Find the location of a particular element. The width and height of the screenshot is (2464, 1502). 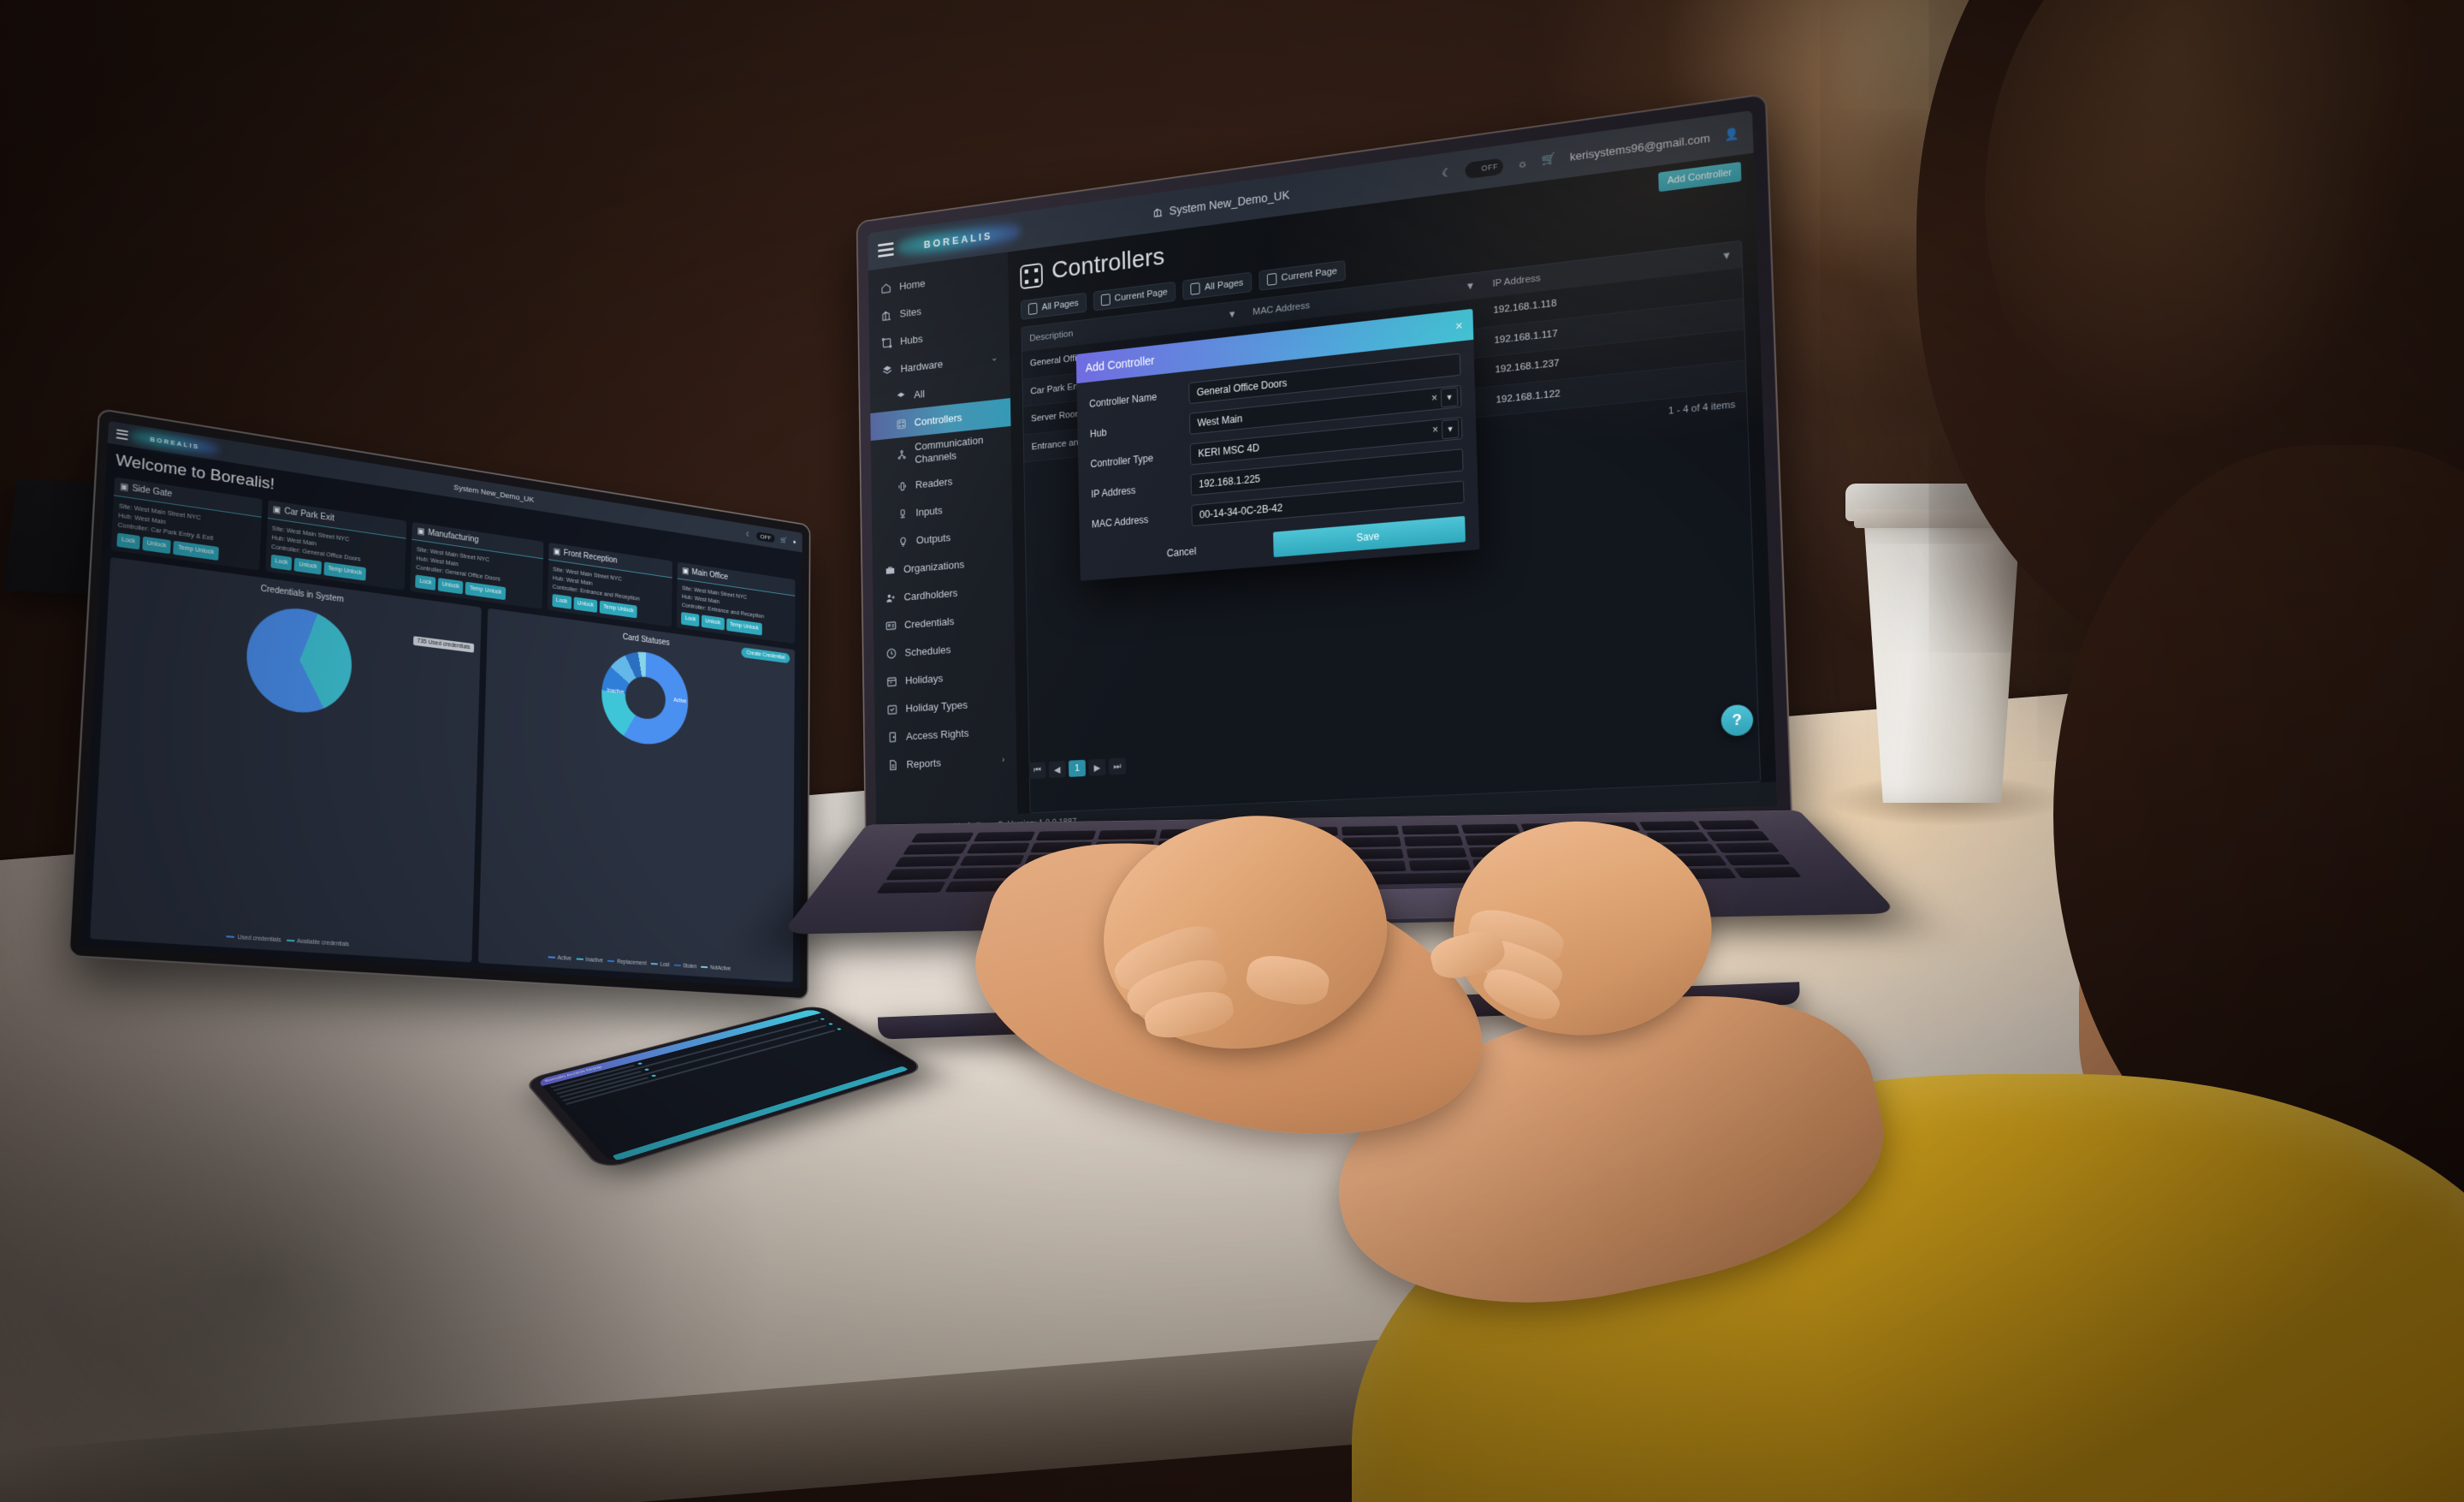

tablet-cart-icon: 🛒 is located at coordinates (783, 539).